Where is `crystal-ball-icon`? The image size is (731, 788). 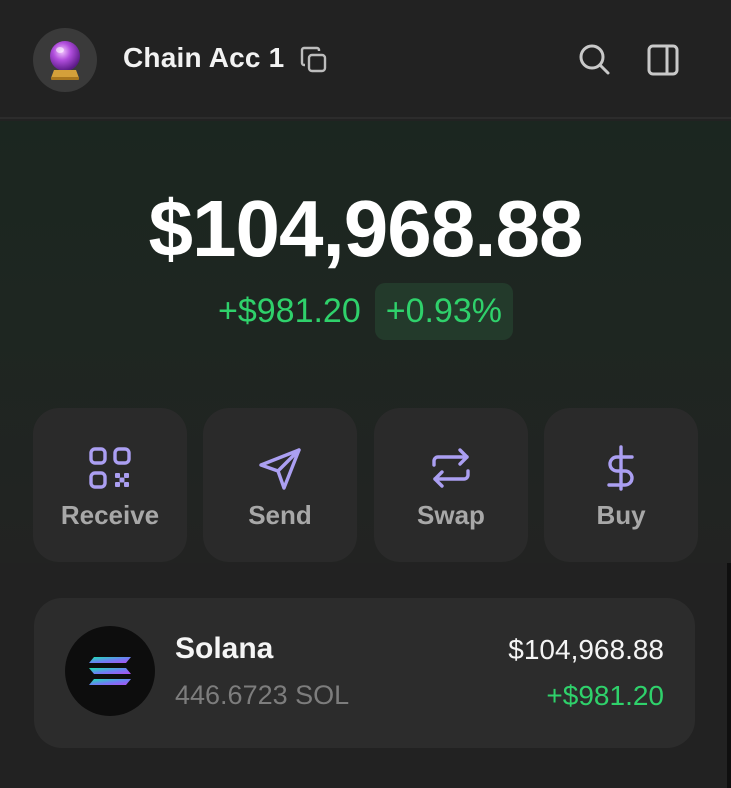 crystal-ball-icon is located at coordinates (65, 60).